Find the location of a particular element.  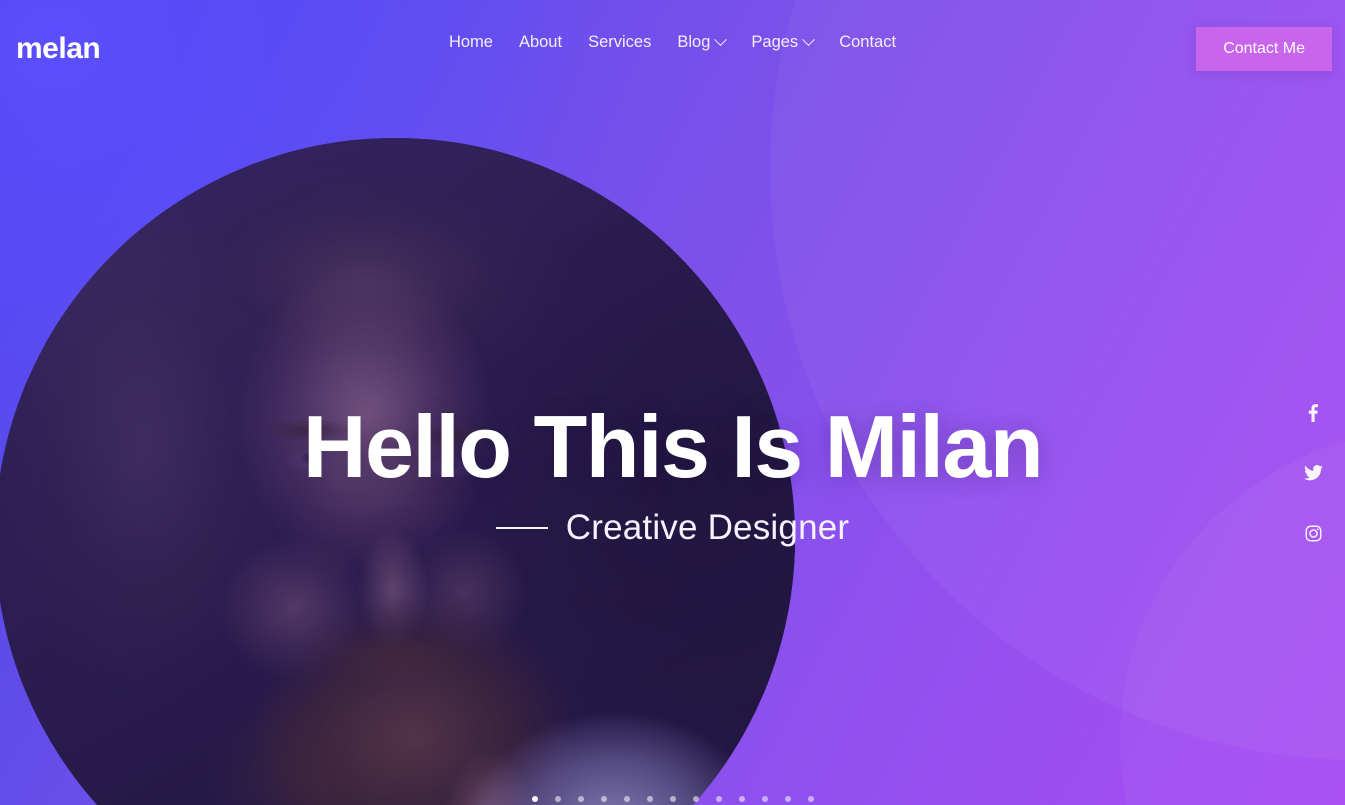

nav-item-blog: Blog is located at coordinates (701, 42).